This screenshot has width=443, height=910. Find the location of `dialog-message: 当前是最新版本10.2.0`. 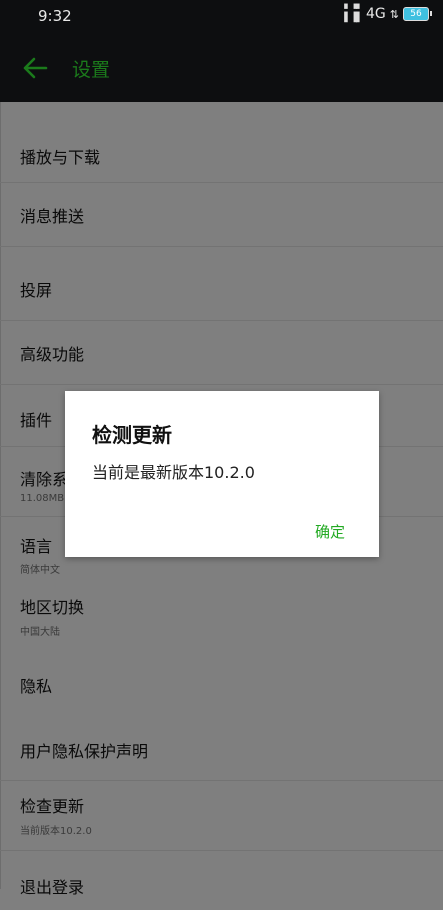

dialog-message: 当前是最新版本10.2.0 is located at coordinates (173, 472).